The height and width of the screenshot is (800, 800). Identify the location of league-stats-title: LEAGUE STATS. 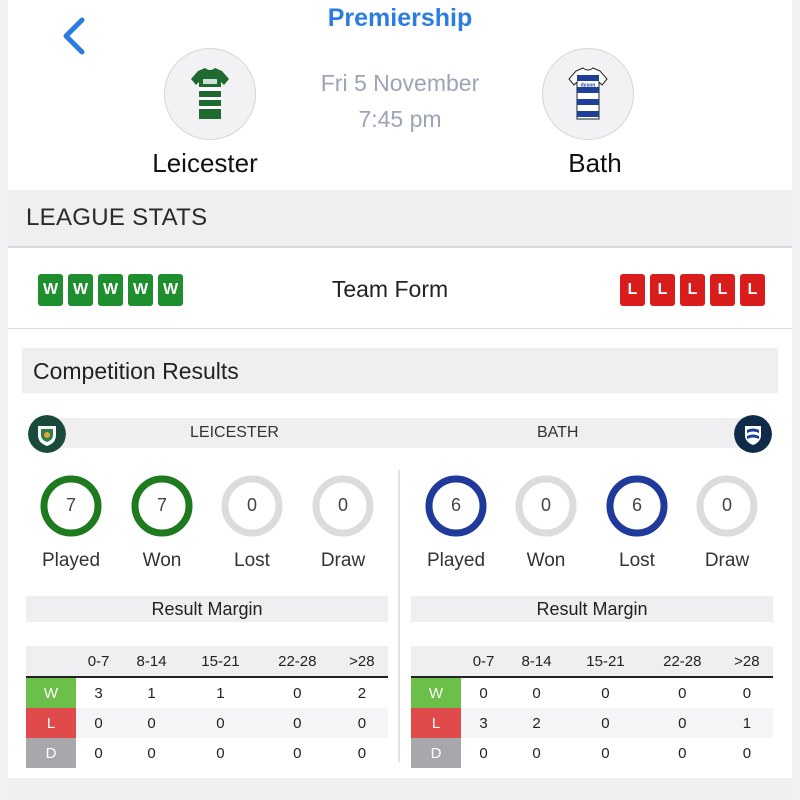
(117, 217).